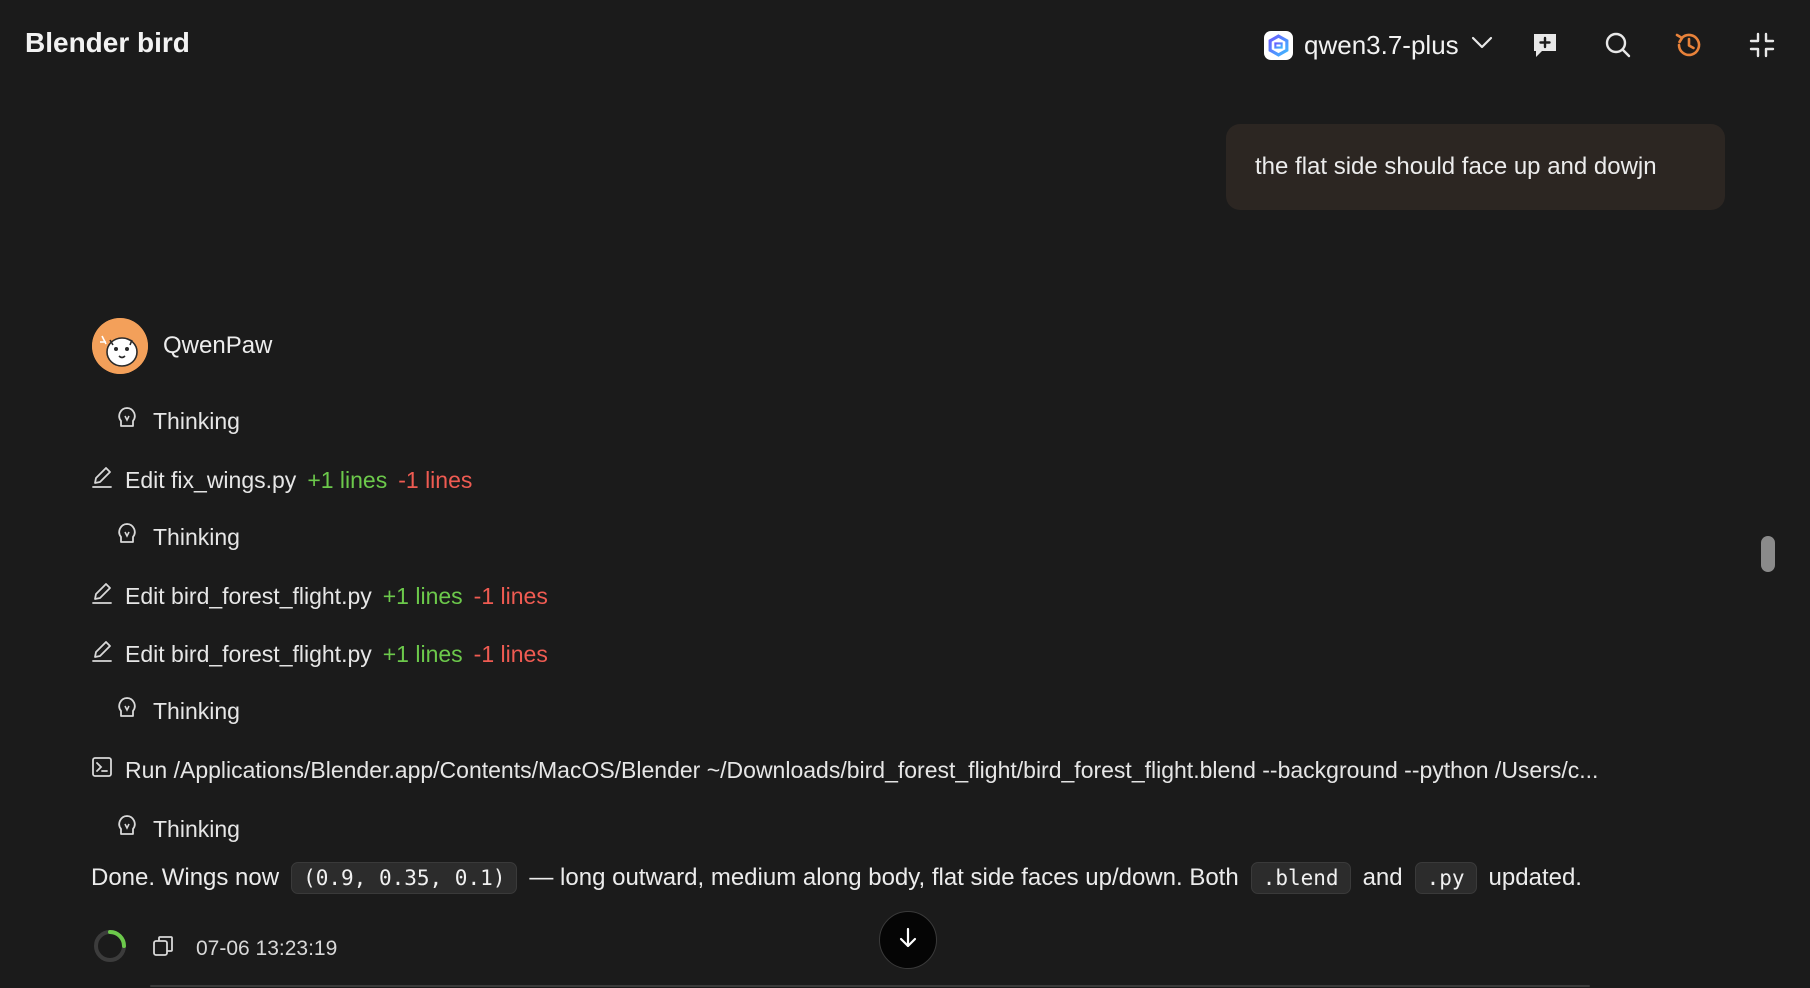  I want to click on arrow-down-icon, so click(908, 940).